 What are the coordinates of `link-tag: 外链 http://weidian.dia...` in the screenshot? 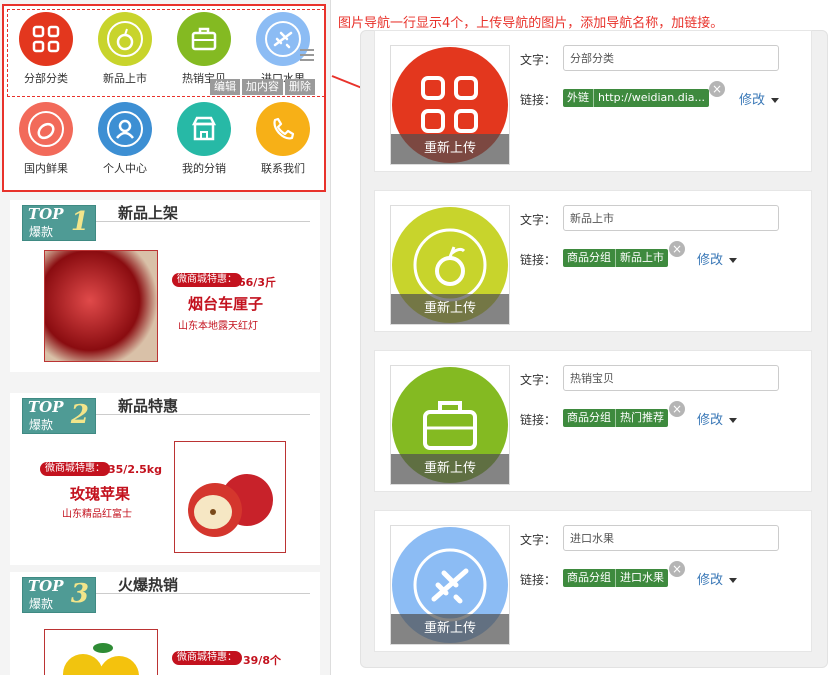 It's located at (636, 98).